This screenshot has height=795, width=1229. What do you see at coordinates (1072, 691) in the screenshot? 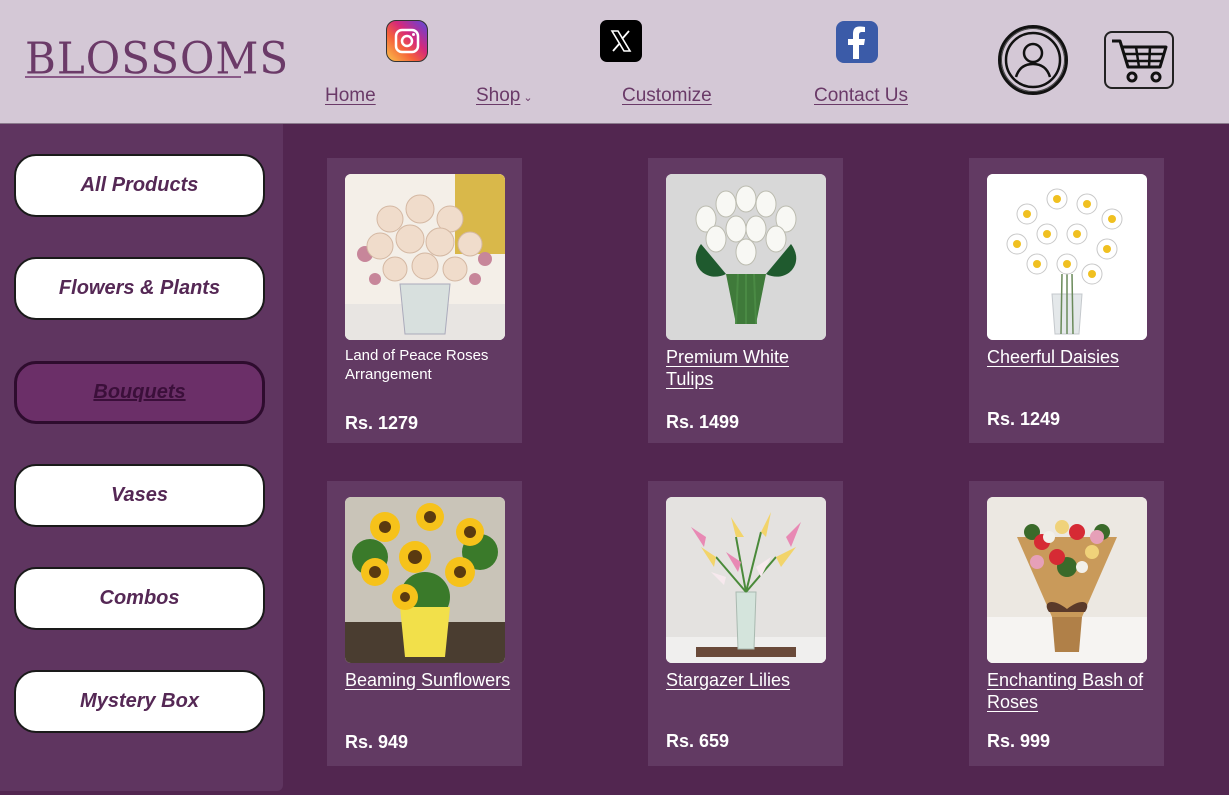
I see `product-name: Enchanting Bash of Roses` at bounding box center [1072, 691].